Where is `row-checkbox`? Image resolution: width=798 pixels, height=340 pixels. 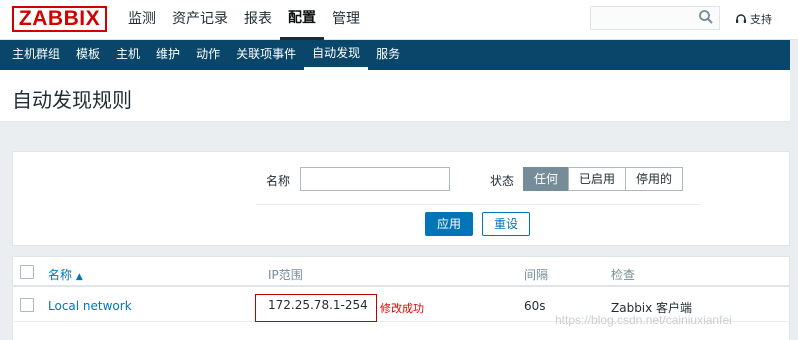 row-checkbox is located at coordinates (27, 305).